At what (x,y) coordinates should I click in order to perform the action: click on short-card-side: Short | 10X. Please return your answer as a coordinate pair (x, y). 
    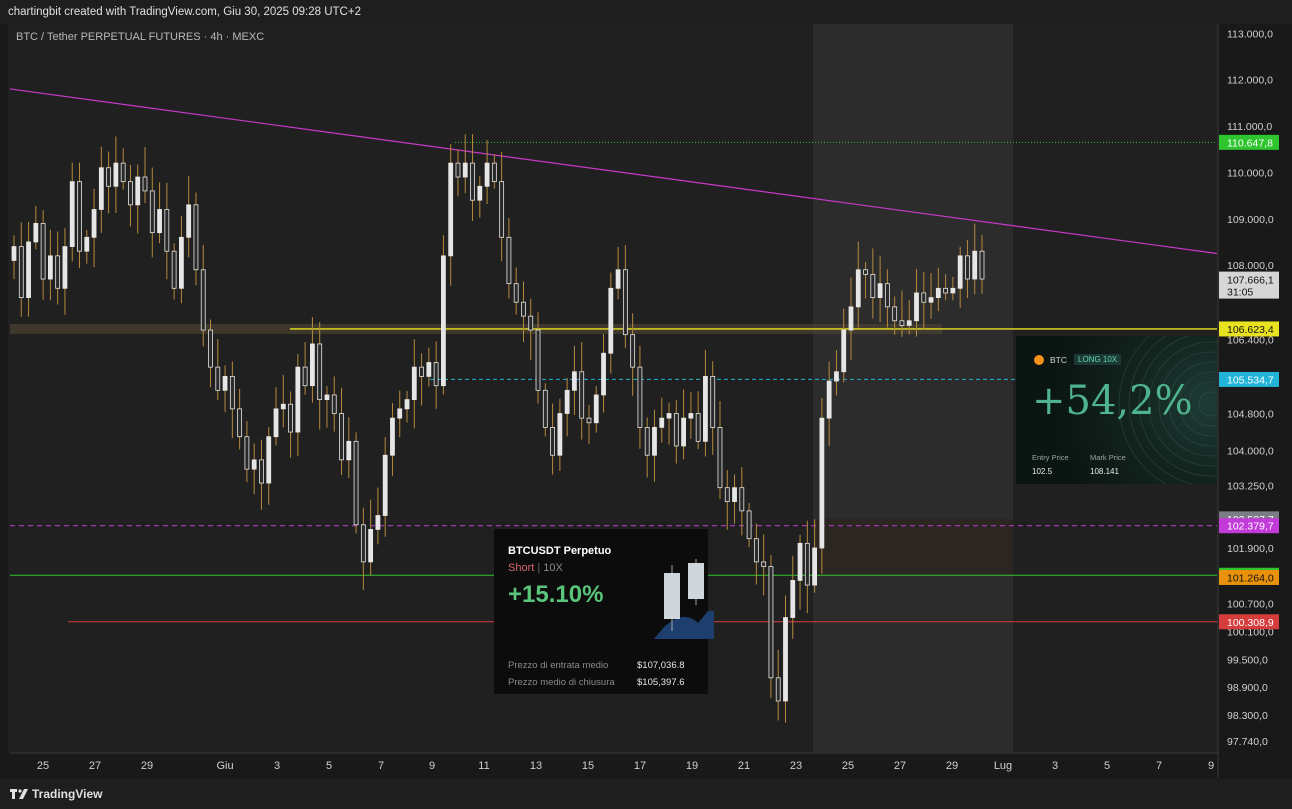
    Looking at the image, I should click on (535, 568).